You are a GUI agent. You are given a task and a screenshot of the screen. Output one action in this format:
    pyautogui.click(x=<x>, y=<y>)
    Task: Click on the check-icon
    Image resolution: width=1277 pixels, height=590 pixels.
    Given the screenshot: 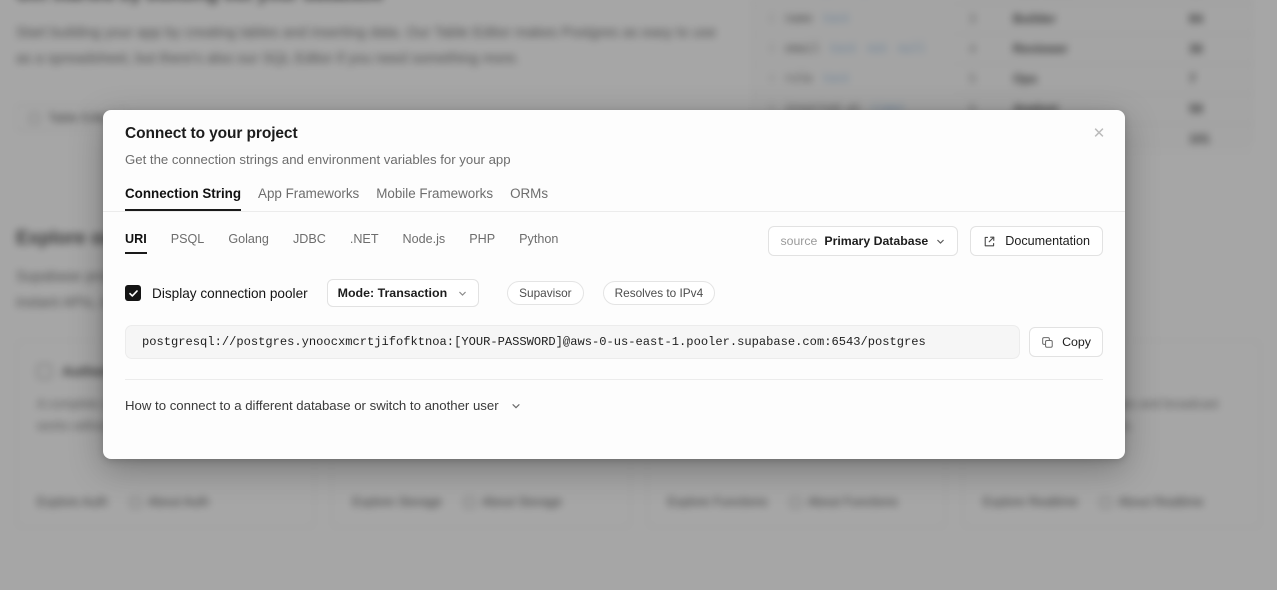 What is the action you would take?
    pyautogui.click(x=133, y=293)
    